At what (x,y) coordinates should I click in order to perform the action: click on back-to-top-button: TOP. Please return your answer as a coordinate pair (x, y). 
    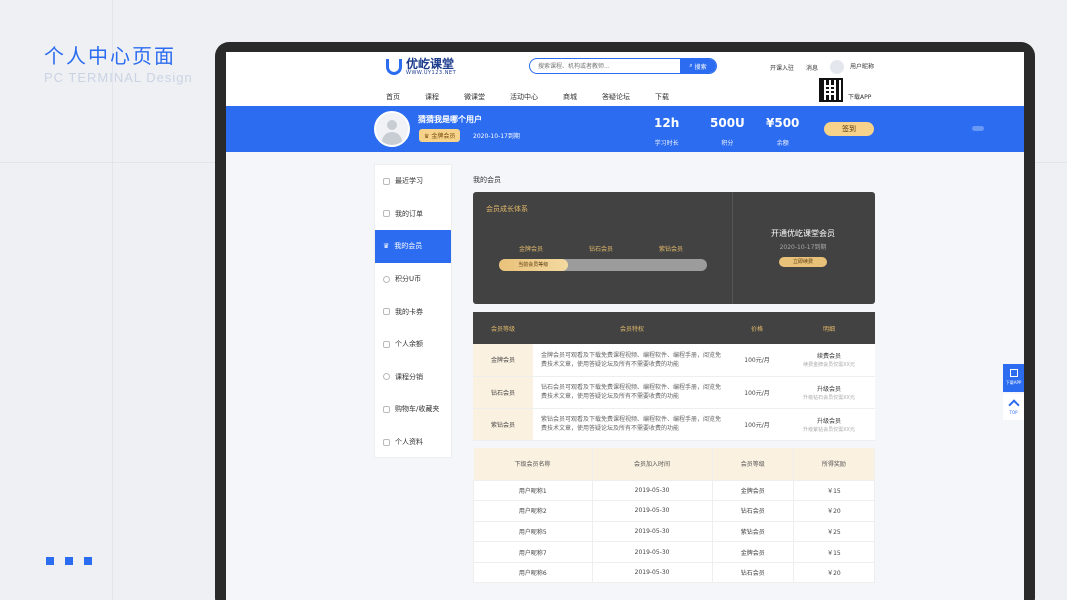
    Looking at the image, I should click on (1013, 407).